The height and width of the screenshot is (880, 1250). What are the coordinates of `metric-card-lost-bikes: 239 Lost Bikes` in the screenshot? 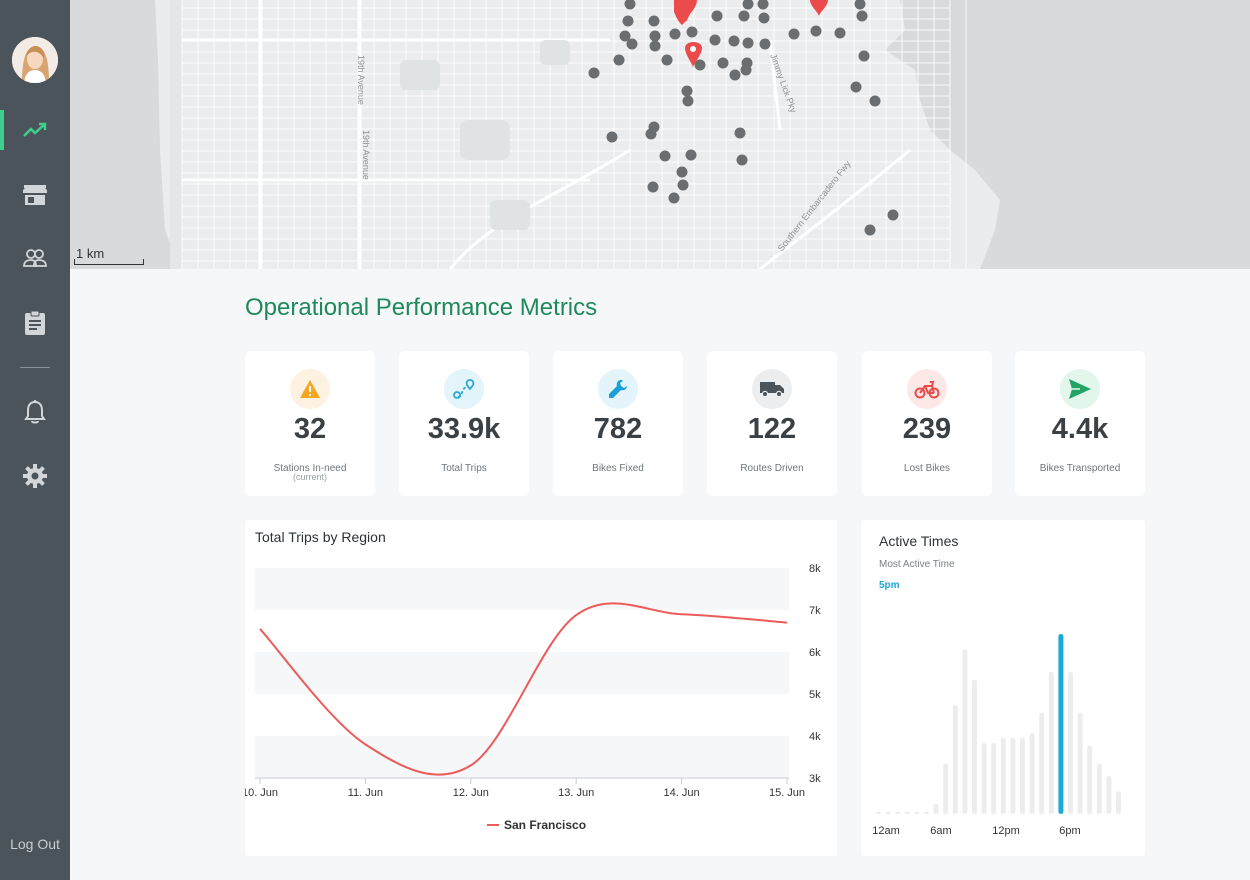 It's located at (927, 423).